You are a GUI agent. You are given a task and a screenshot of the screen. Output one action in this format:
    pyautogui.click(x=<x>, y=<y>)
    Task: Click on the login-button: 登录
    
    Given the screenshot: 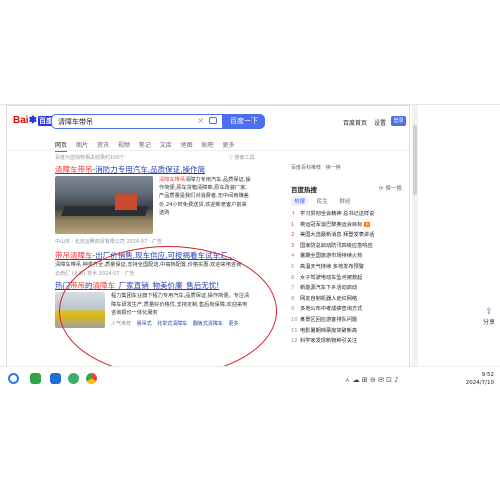 What is the action you would take?
    pyautogui.click(x=398, y=121)
    